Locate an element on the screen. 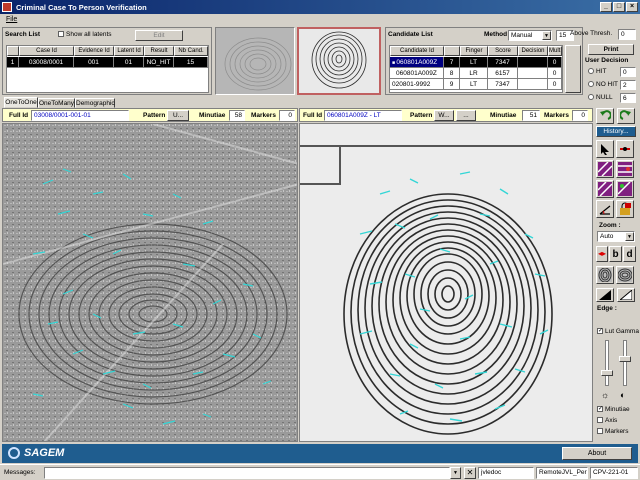 This screenshot has width=640, height=480. col-finger: Finger is located at coordinates (474, 51).